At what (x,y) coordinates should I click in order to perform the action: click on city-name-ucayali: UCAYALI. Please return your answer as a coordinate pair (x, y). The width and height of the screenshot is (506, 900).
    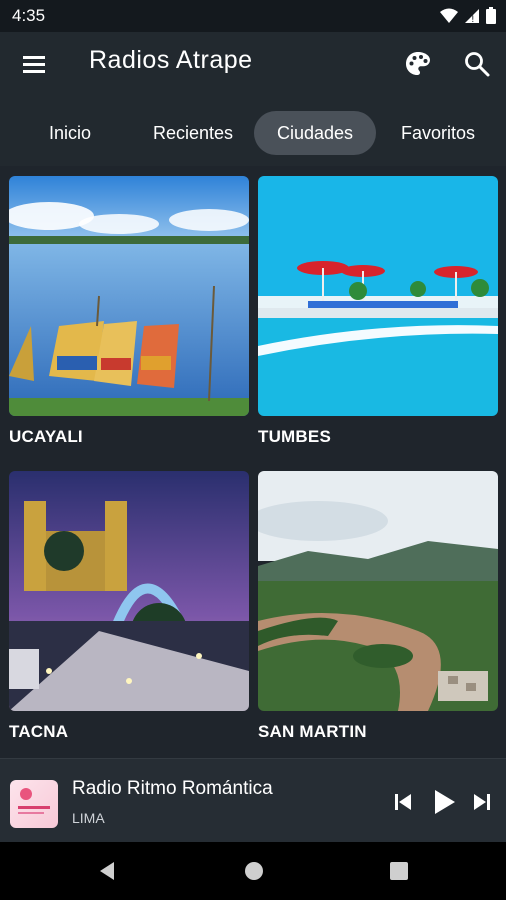
    Looking at the image, I should click on (46, 436).